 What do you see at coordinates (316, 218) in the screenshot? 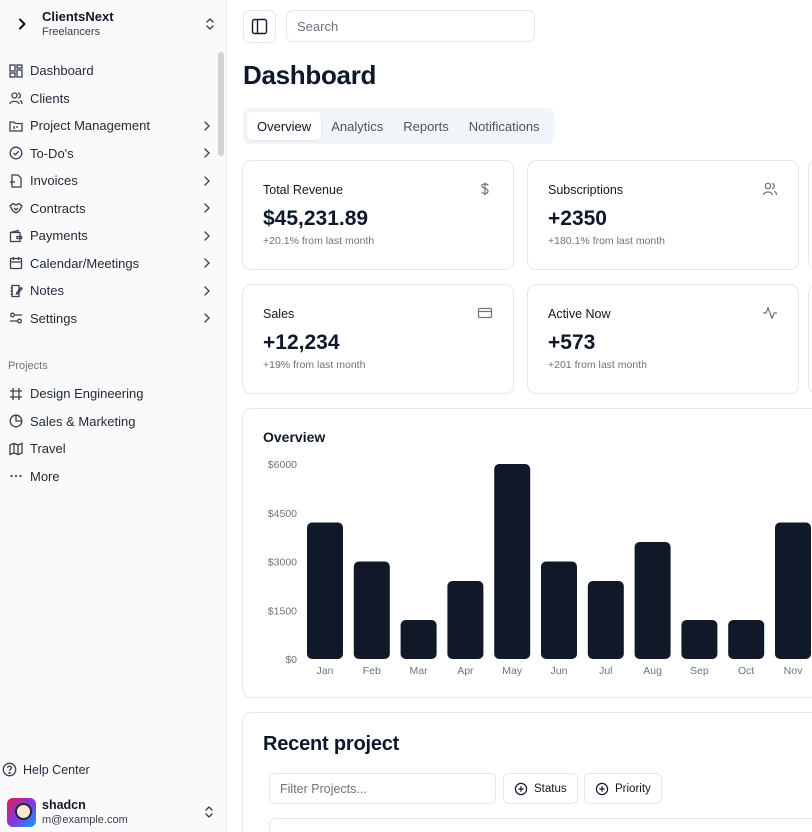
I see `stat-value: $45,231.89` at bounding box center [316, 218].